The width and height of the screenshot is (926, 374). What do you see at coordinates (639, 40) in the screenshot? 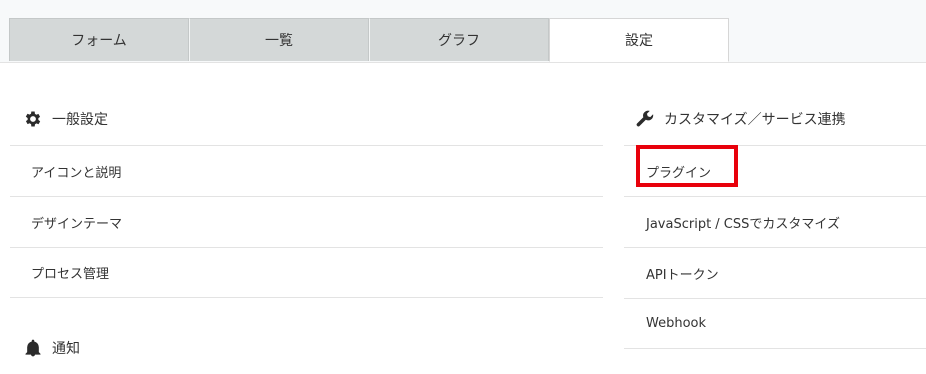
I see `tab-settings: 設定` at bounding box center [639, 40].